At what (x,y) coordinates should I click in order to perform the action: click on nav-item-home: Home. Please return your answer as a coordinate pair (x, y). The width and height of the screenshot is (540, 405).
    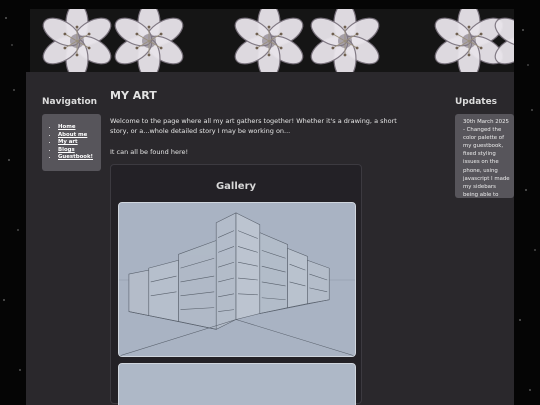
    Looking at the image, I should click on (79, 128).